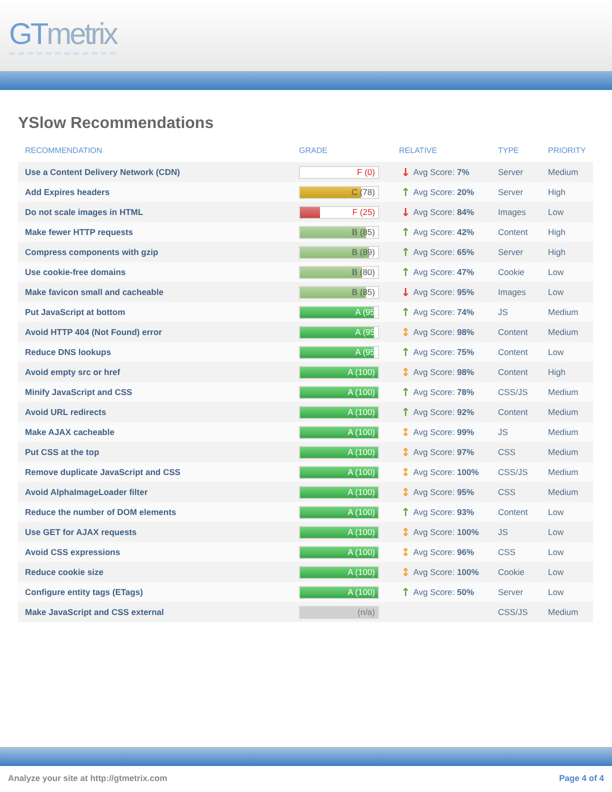 The width and height of the screenshot is (612, 792). What do you see at coordinates (418, 150) in the screenshot?
I see `column-header: RELATIVE` at bounding box center [418, 150].